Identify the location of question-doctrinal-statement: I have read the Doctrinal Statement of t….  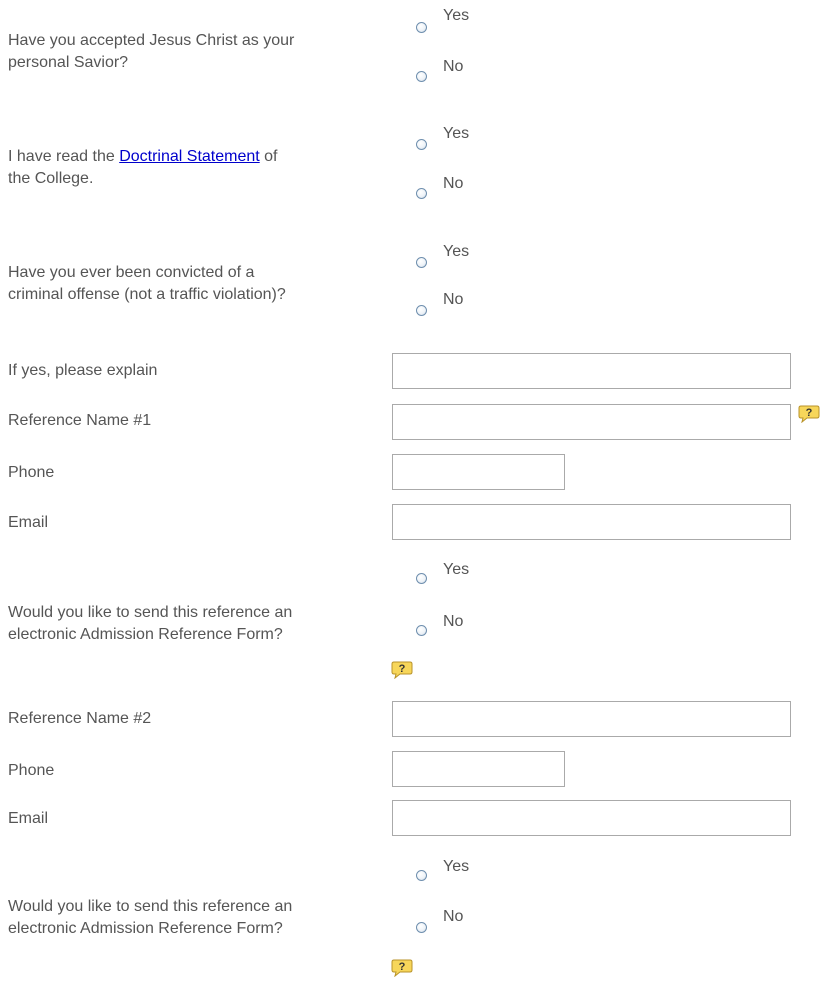
(143, 168).